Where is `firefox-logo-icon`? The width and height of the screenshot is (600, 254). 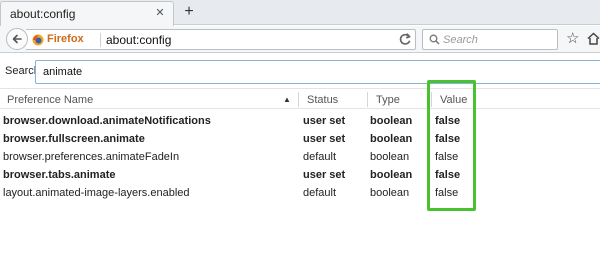 firefox-logo-icon is located at coordinates (38, 40).